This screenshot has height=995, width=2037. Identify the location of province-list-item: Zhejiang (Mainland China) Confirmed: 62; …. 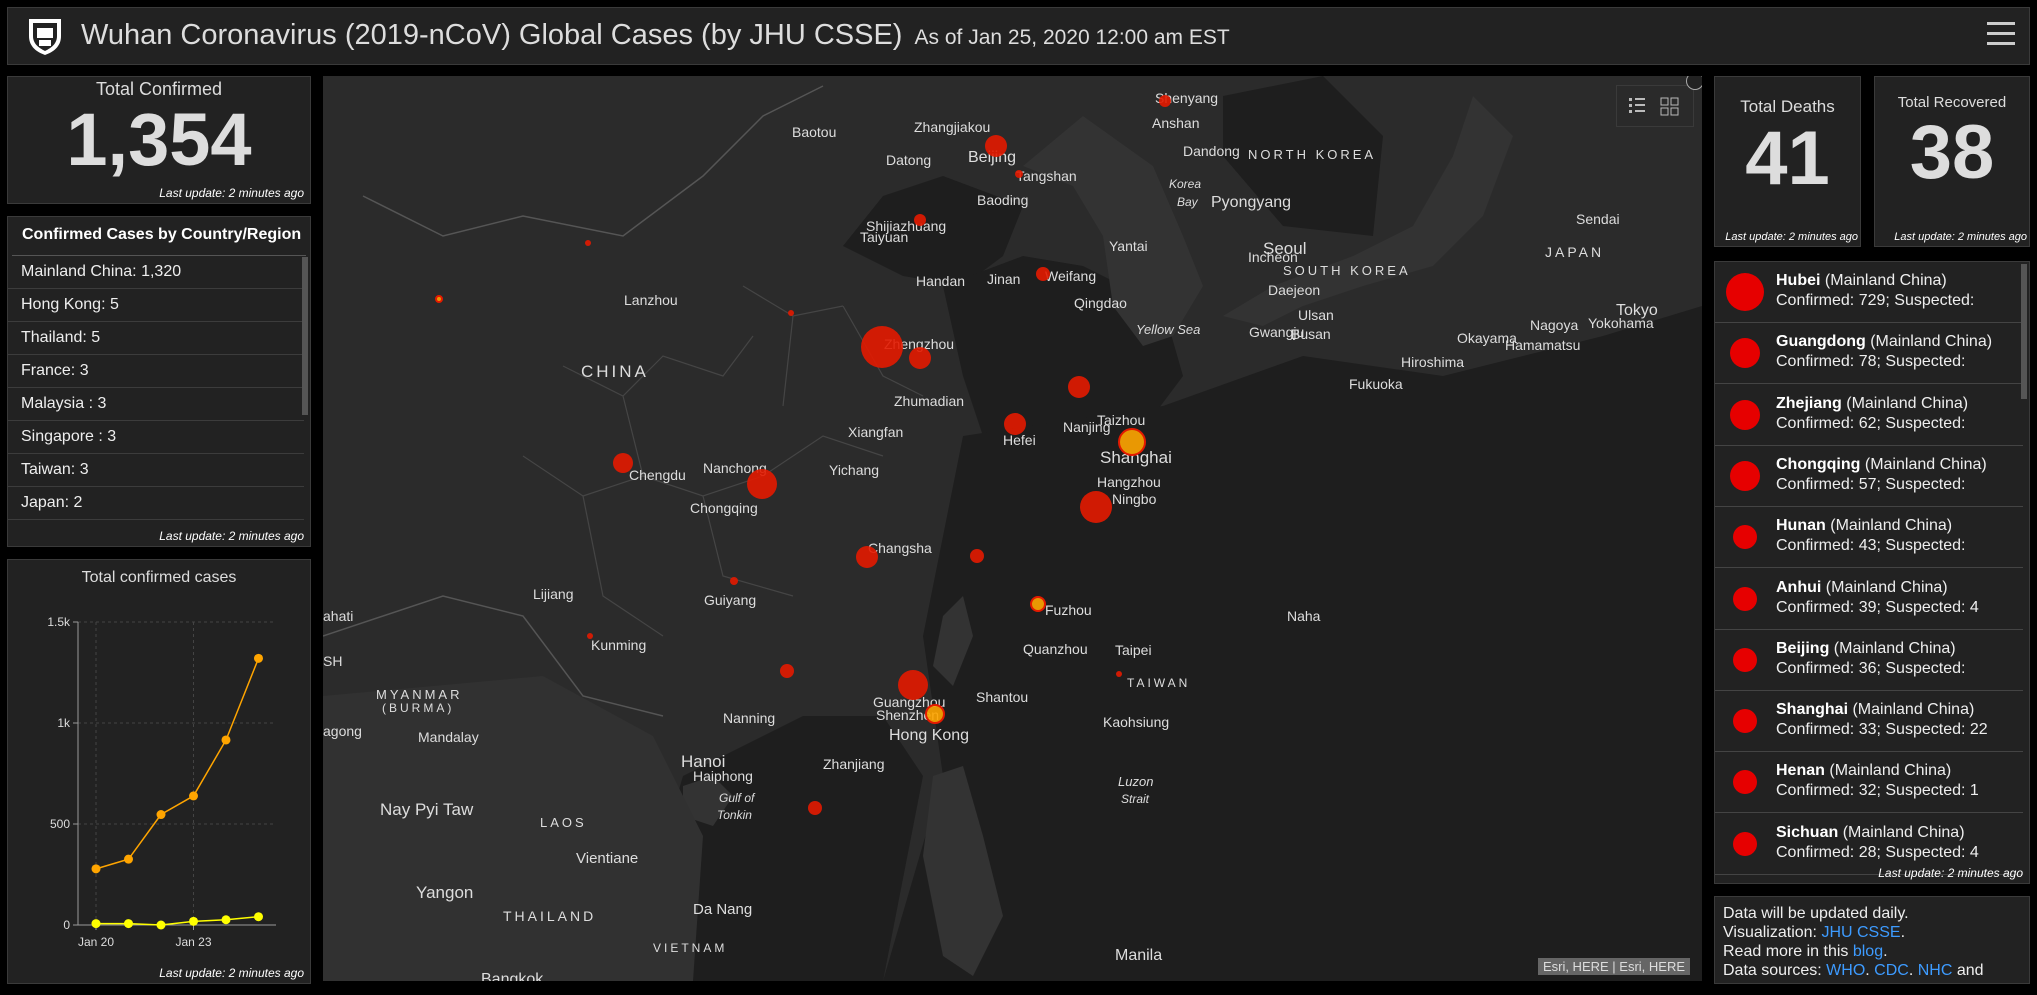
(1869, 415).